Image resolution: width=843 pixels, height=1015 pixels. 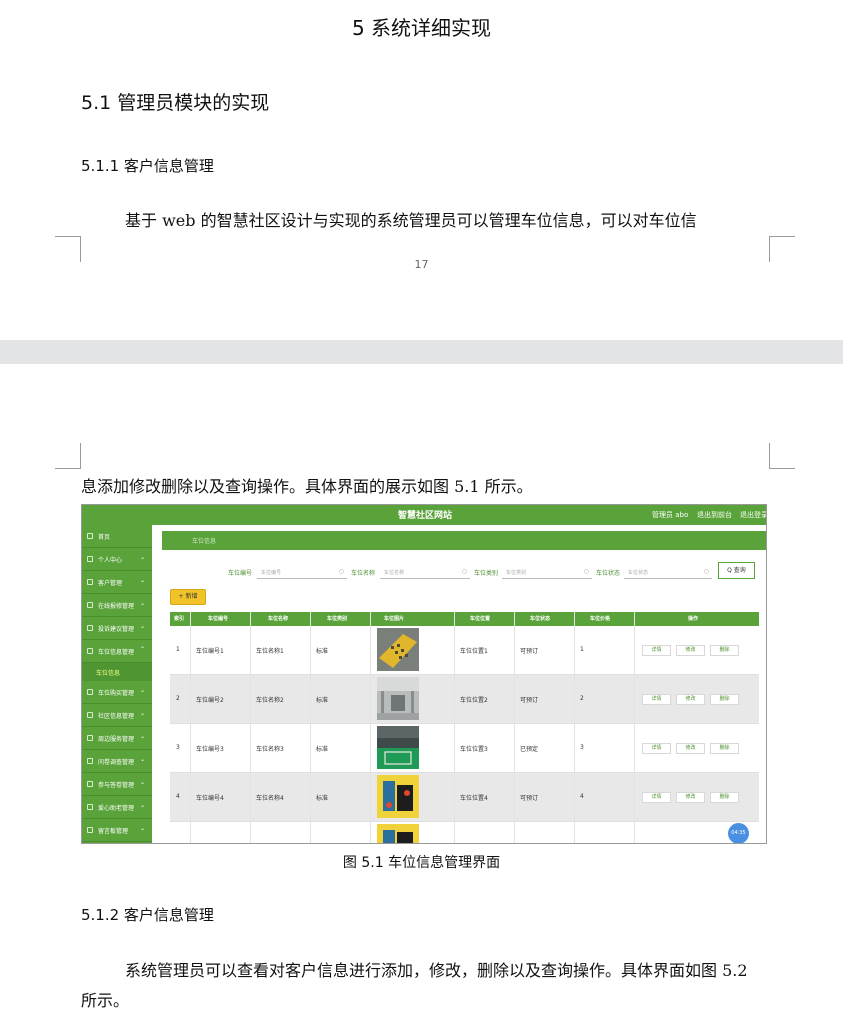 I want to click on filter-label-code: 车位编号, so click(x=240, y=573).